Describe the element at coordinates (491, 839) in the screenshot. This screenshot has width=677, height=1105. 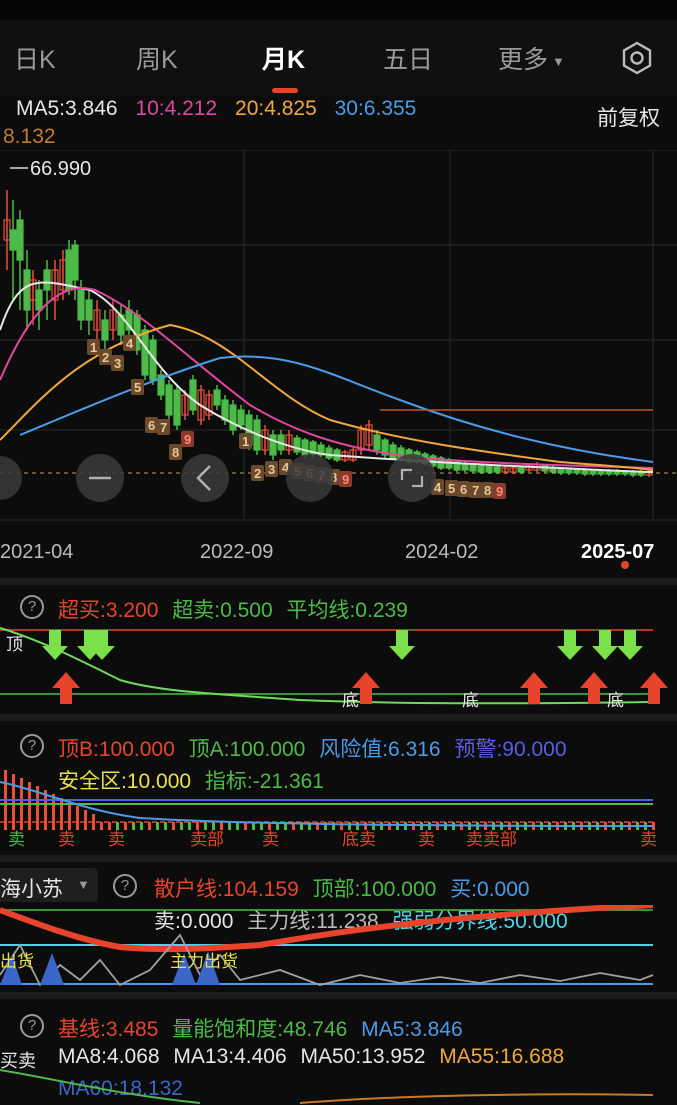
I see `sell-signal-label: 卖卖部` at that location.